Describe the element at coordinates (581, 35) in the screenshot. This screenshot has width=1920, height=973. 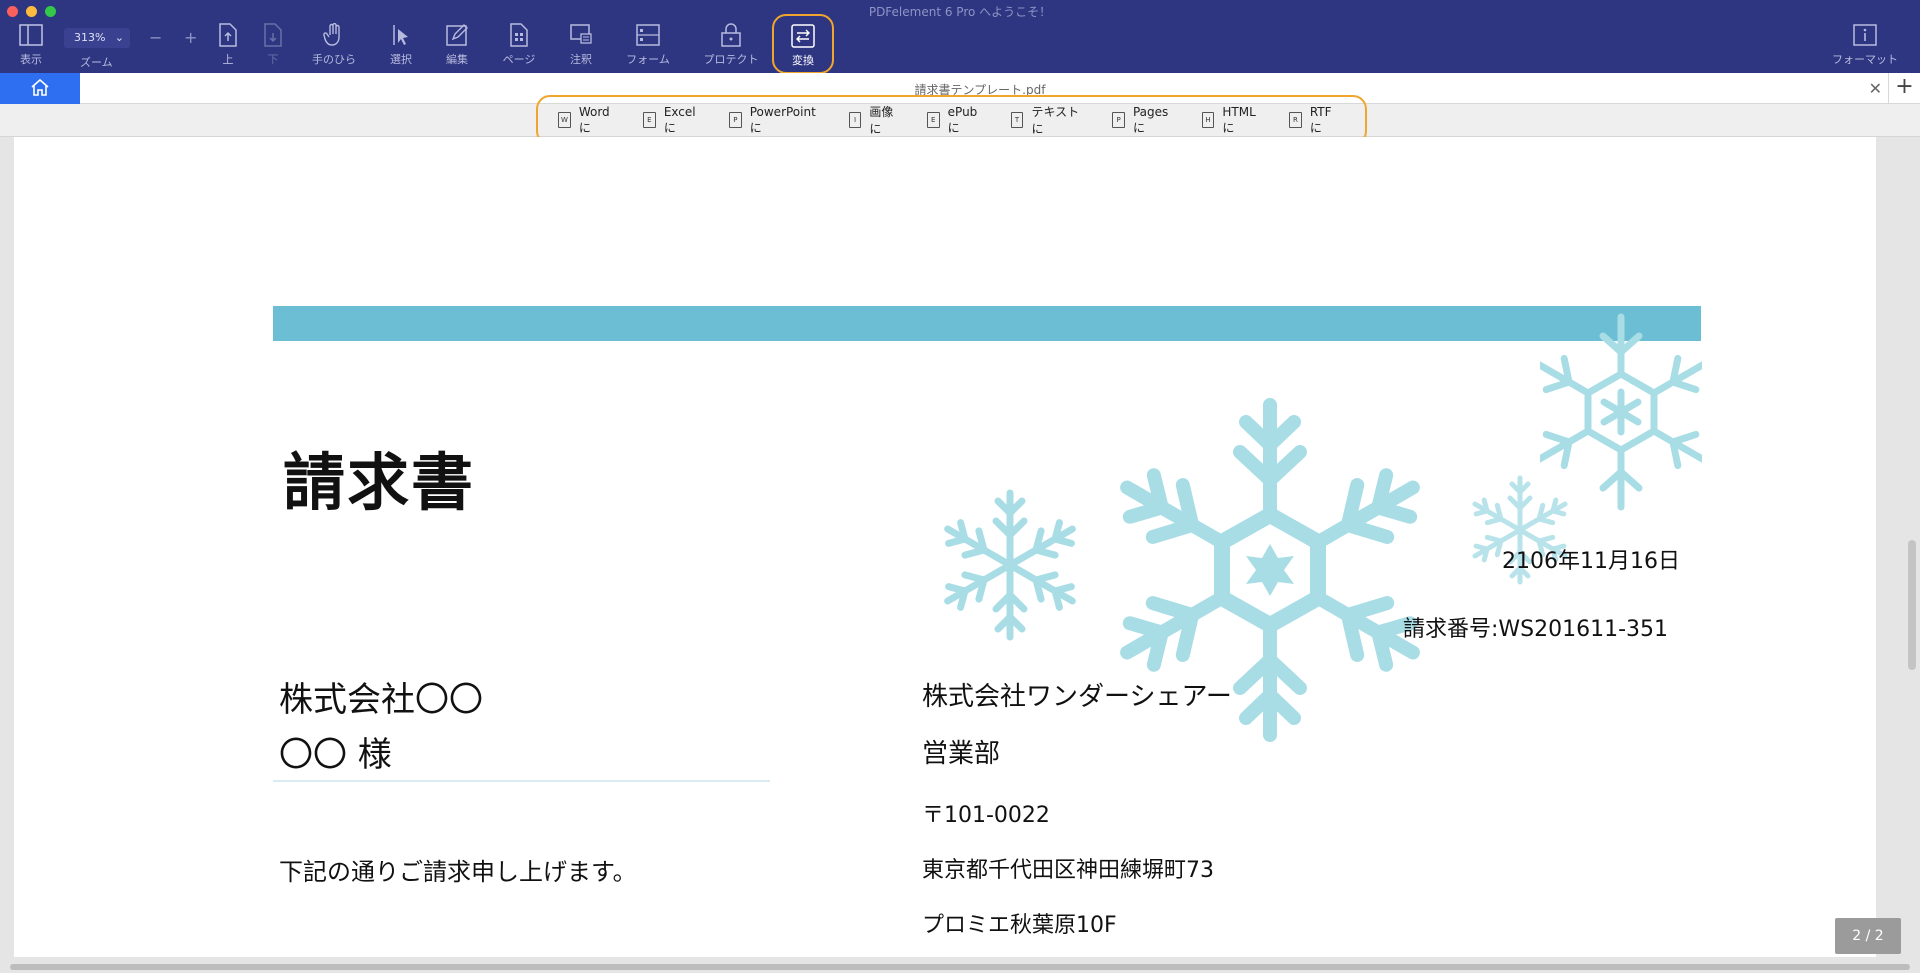
I see `comment-icon` at that location.